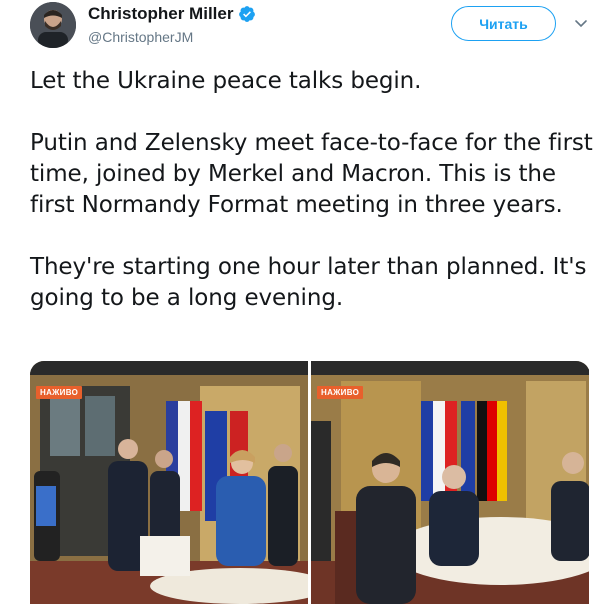 The height and width of the screenshot is (604, 616). I want to click on author-name-text: Christopher Miller, so click(161, 13).